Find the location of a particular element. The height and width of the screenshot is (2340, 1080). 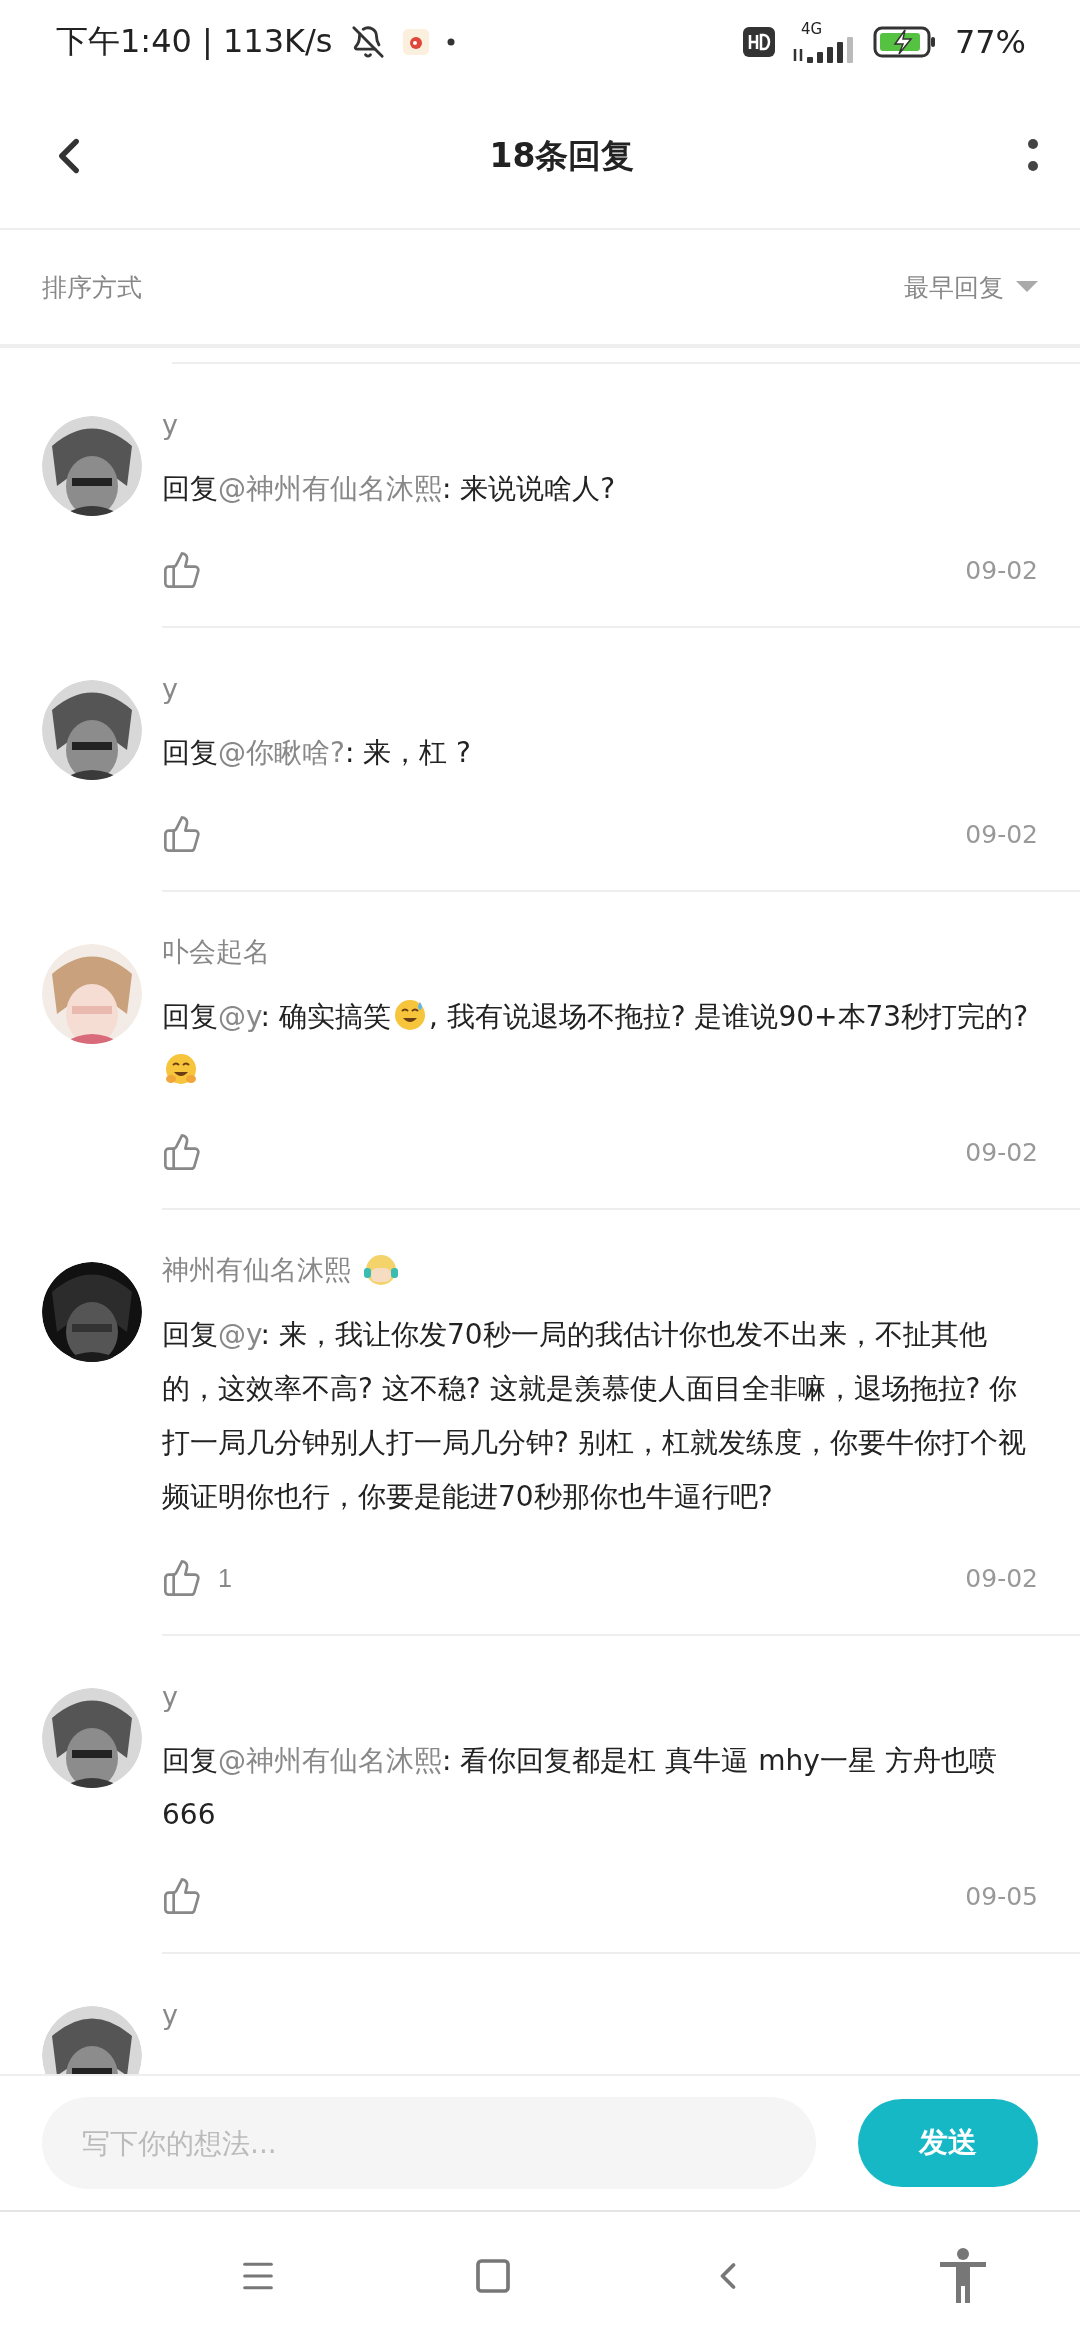

sort-dropdown: 最早回复 is located at coordinates (971, 287).